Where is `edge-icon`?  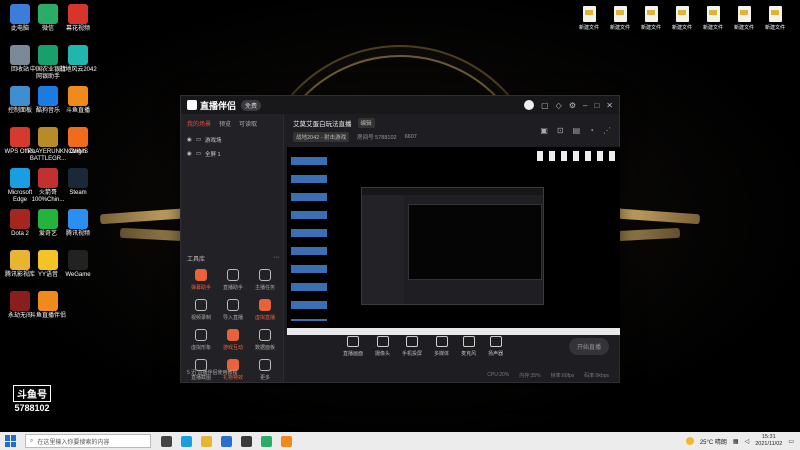 edge-icon is located at coordinates (186, 441).